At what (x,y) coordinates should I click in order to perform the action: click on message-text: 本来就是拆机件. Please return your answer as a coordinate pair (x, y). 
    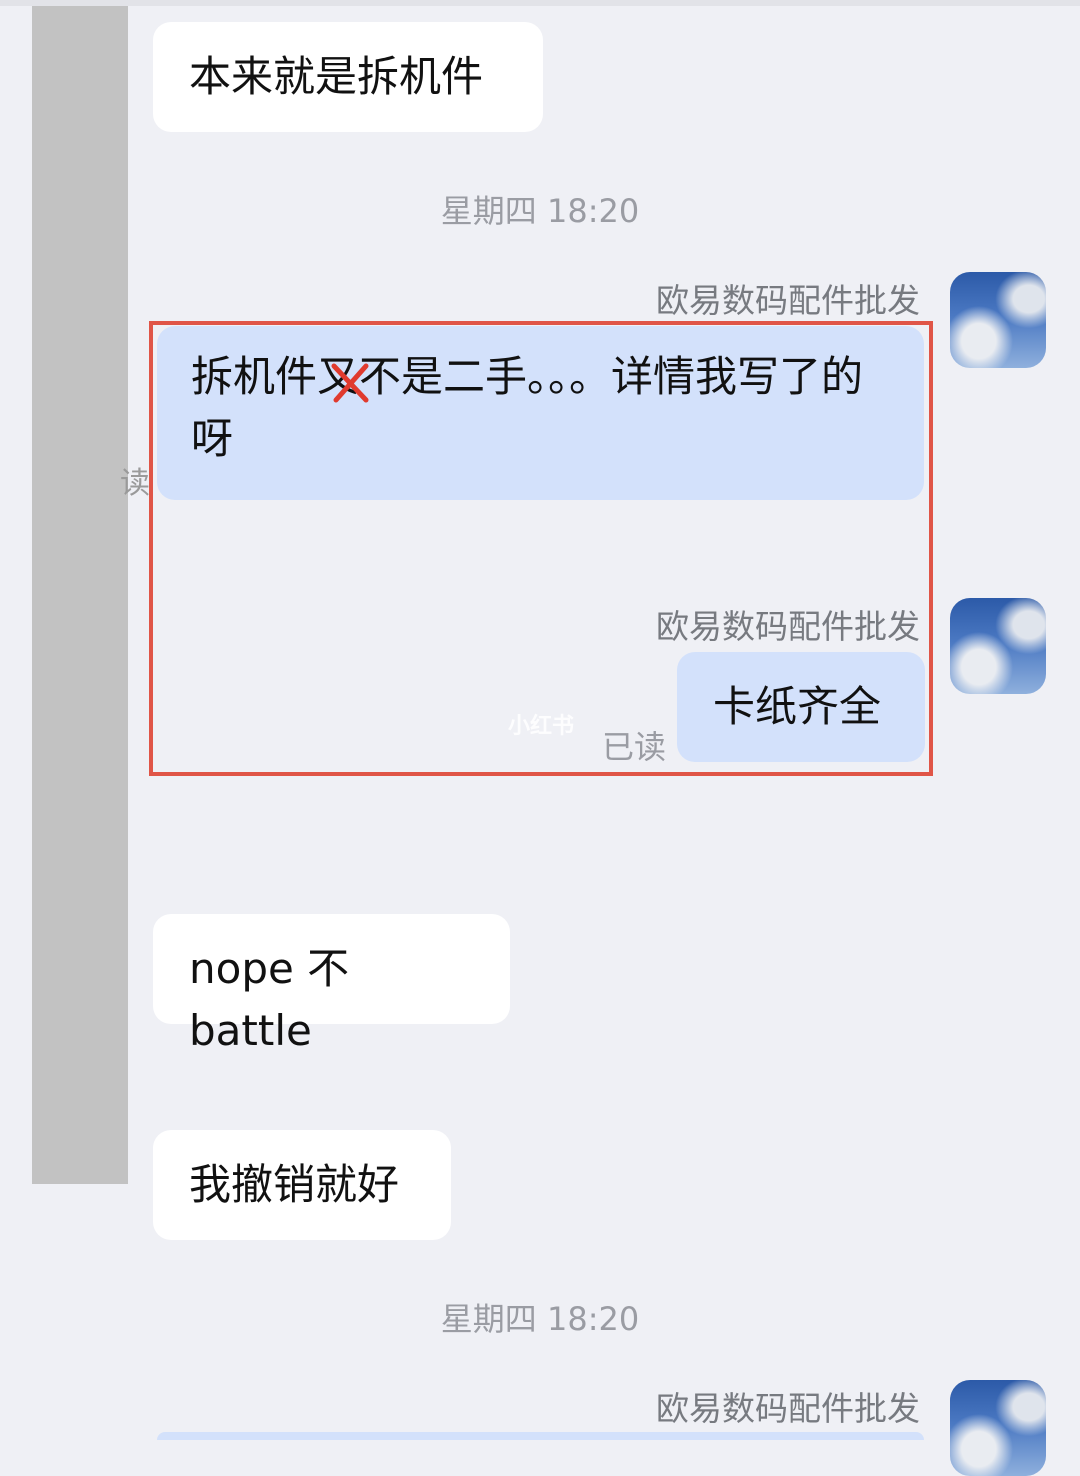
    Looking at the image, I should click on (336, 76).